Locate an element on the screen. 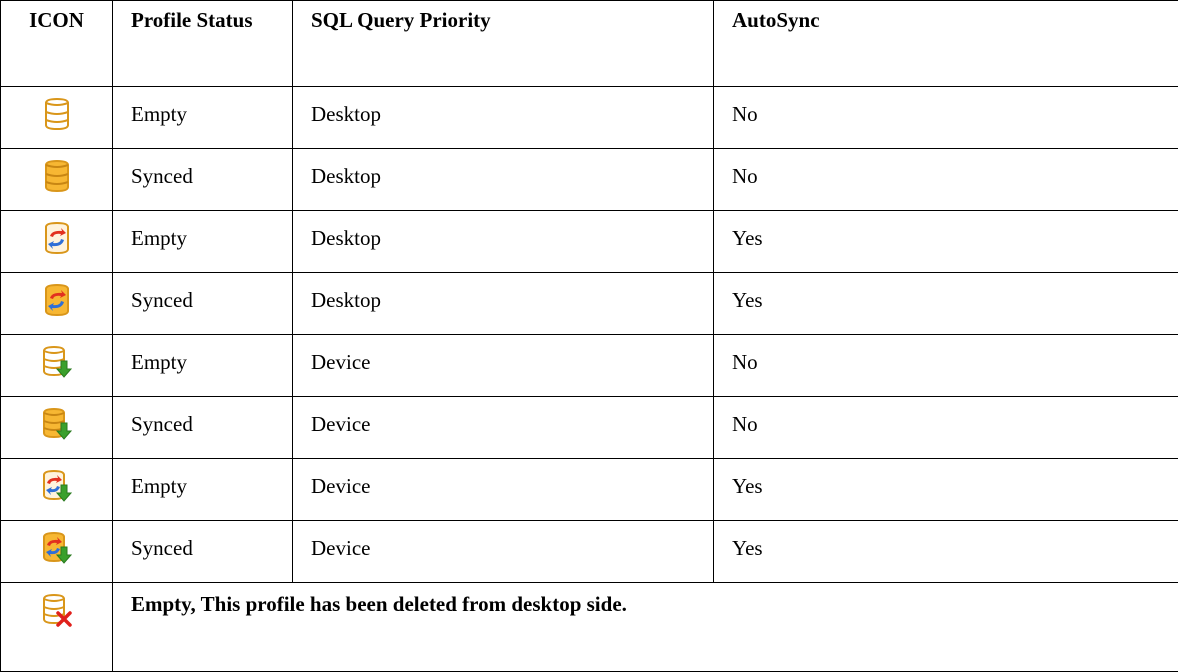 This screenshot has width=1178, height=672. header-sql-query-priority: SQL Query Priority is located at coordinates (503, 44).